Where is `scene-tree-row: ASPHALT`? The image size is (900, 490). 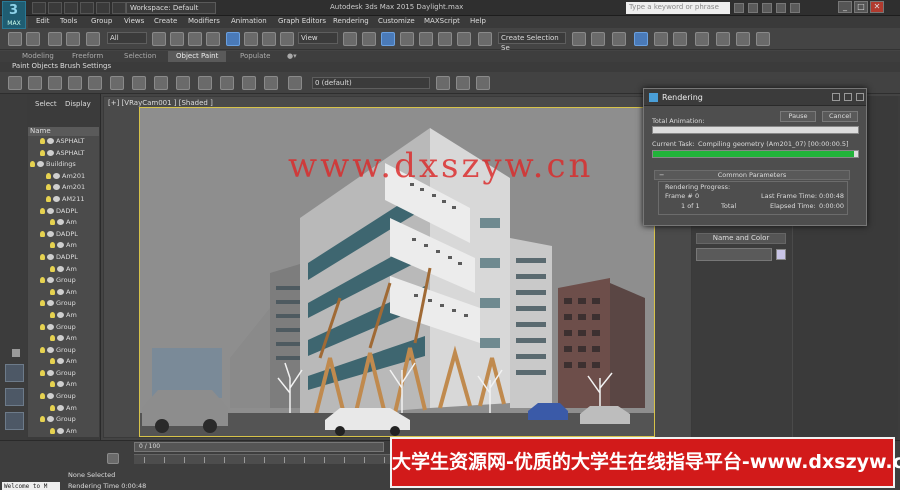 scene-tree-row: ASPHALT is located at coordinates (63, 142).